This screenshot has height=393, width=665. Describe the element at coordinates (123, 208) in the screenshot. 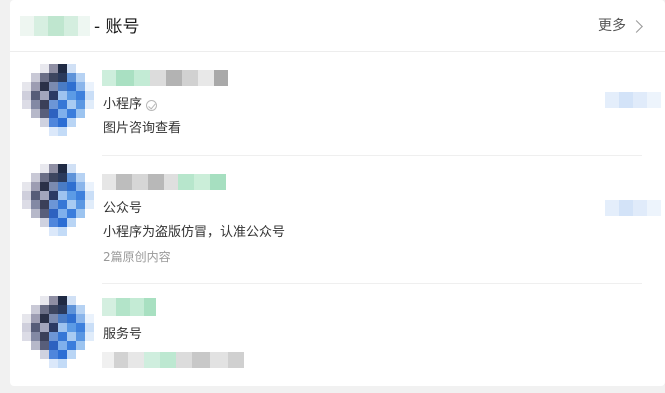

I see `account-type-label: 公众号` at that location.